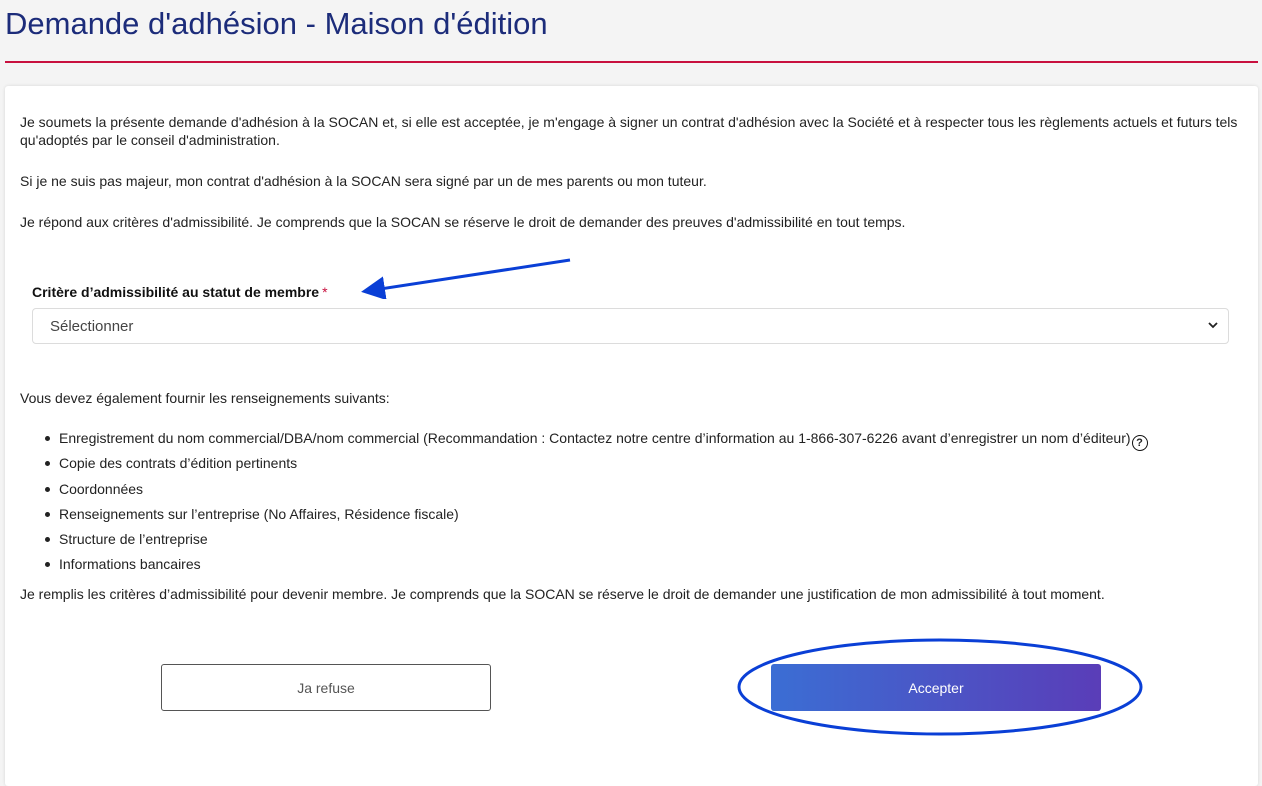 The image size is (1262, 786). Describe the element at coordinates (101, 488) in the screenshot. I see `list-item-text: Coordonnées` at that location.